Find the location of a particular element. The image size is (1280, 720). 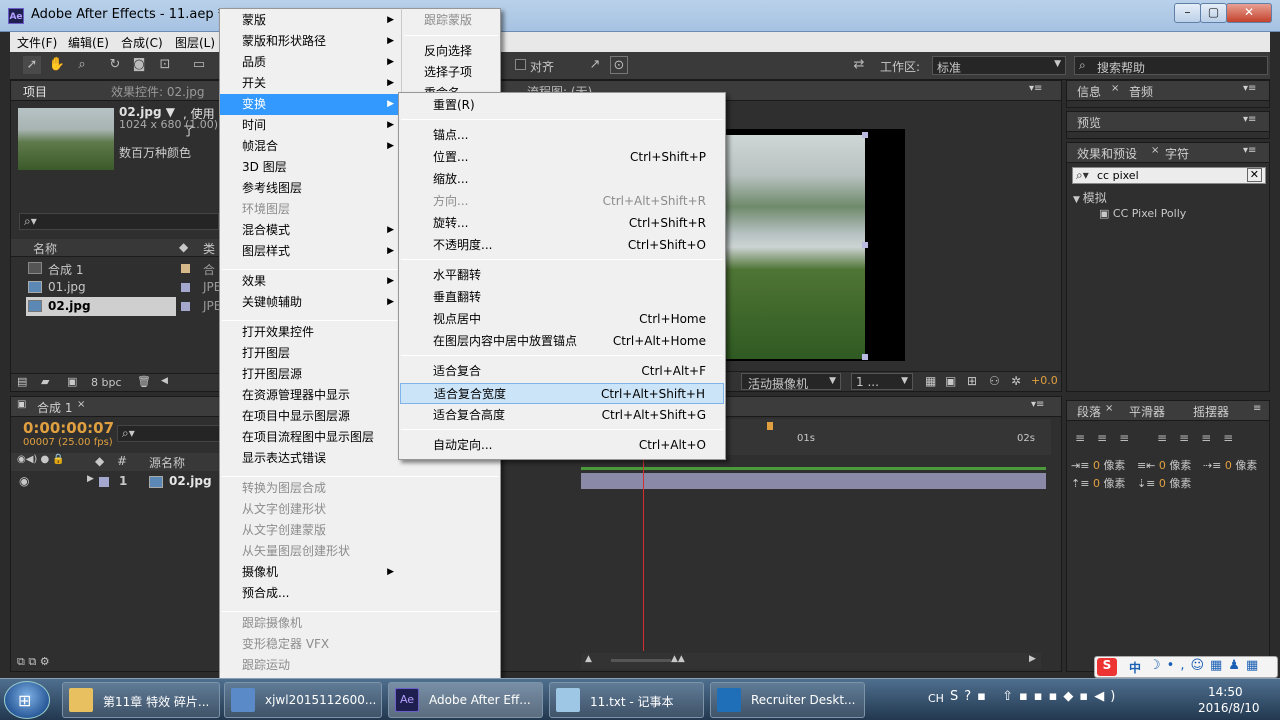

ime-mode: 中 is located at coordinates (1135, 667).